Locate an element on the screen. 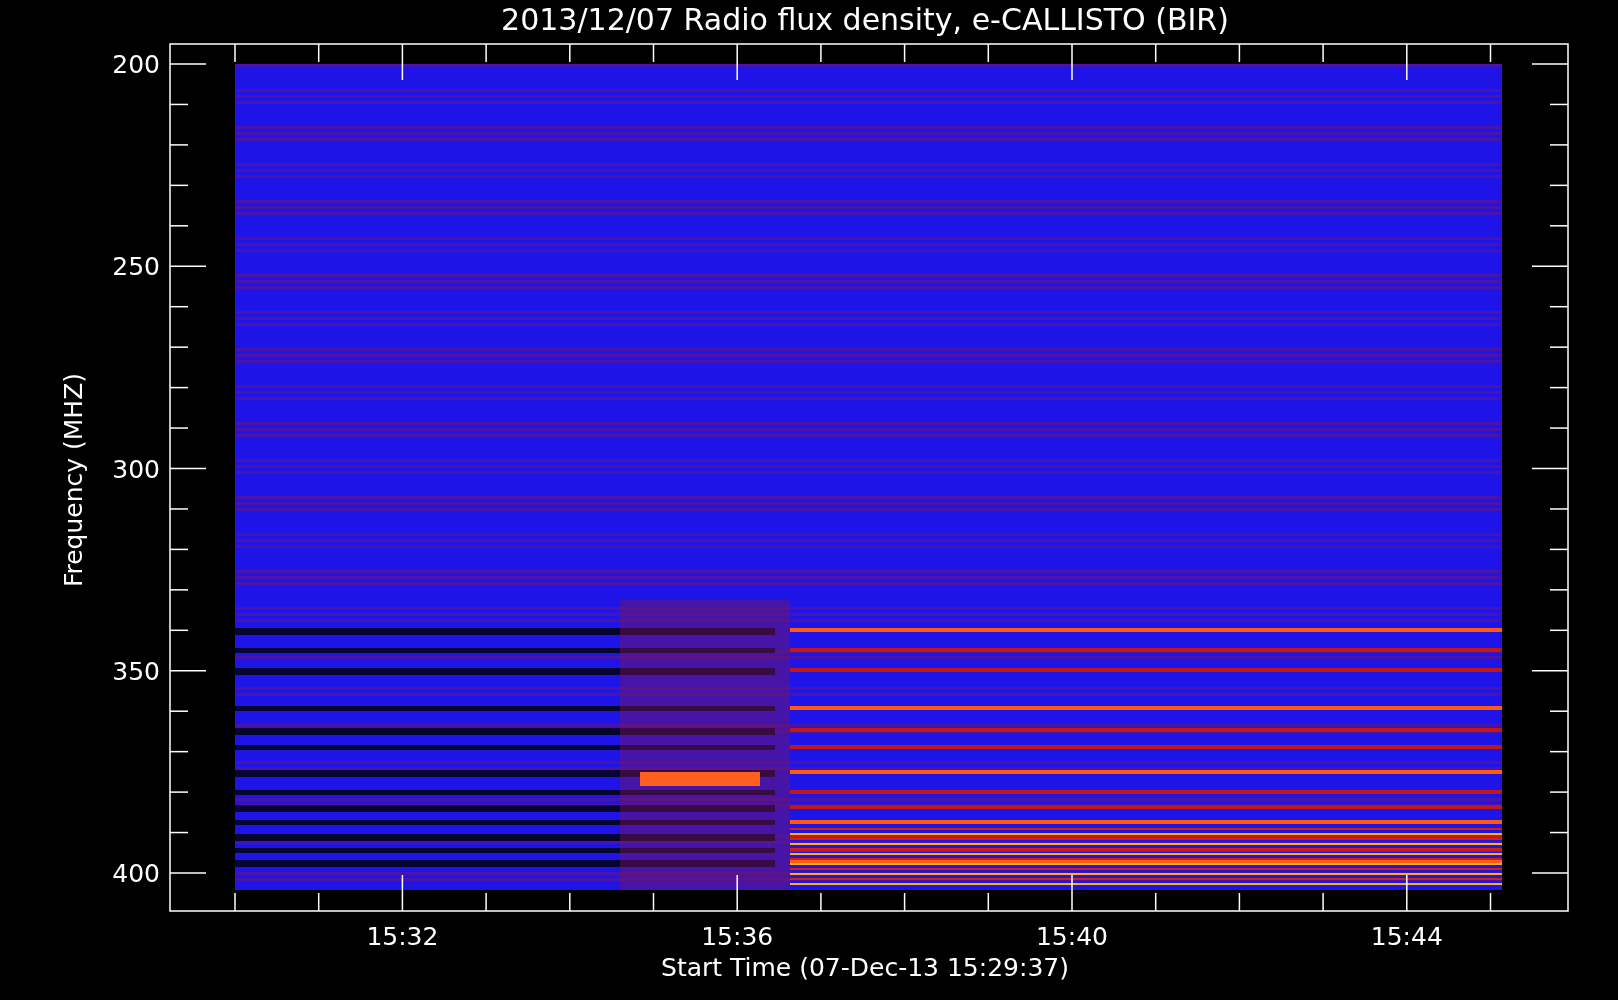  axis-tick-label: 300 is located at coordinates (136, 469).